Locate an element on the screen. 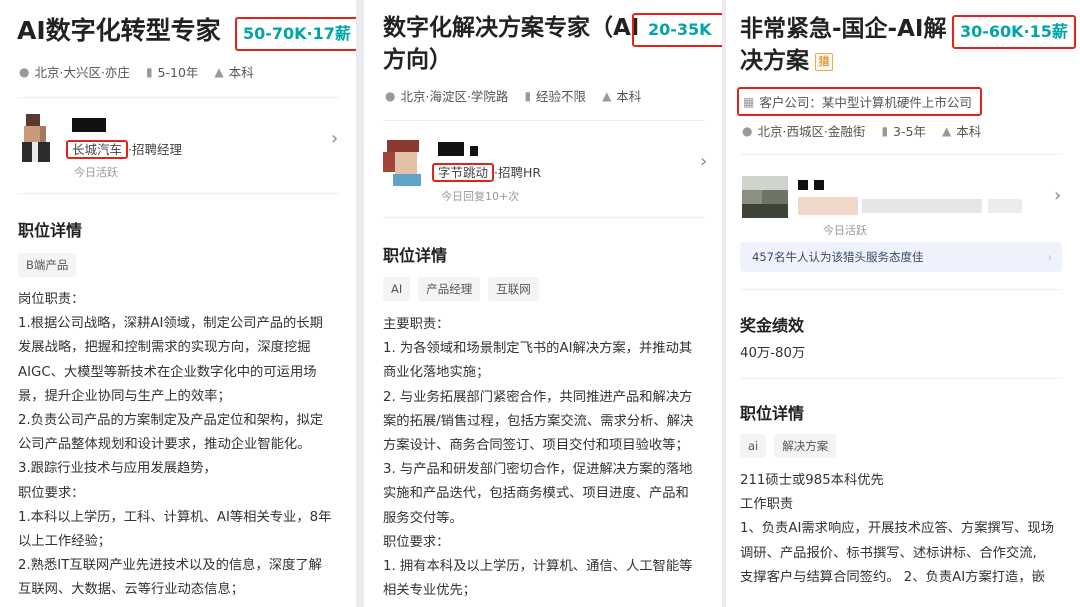  bonus-value: 40万-80万 is located at coordinates (773, 353).